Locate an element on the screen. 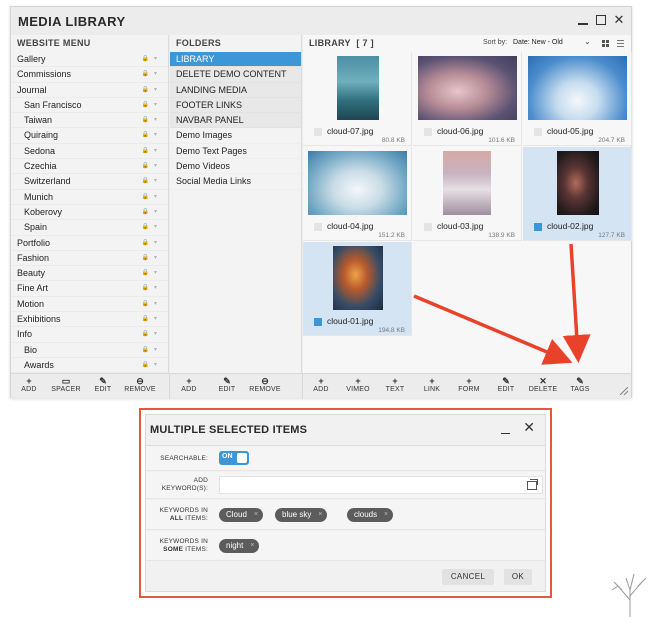 The width and height of the screenshot is (650, 617). menu-item: Gallery 🔒▾ is located at coordinates (89, 60).